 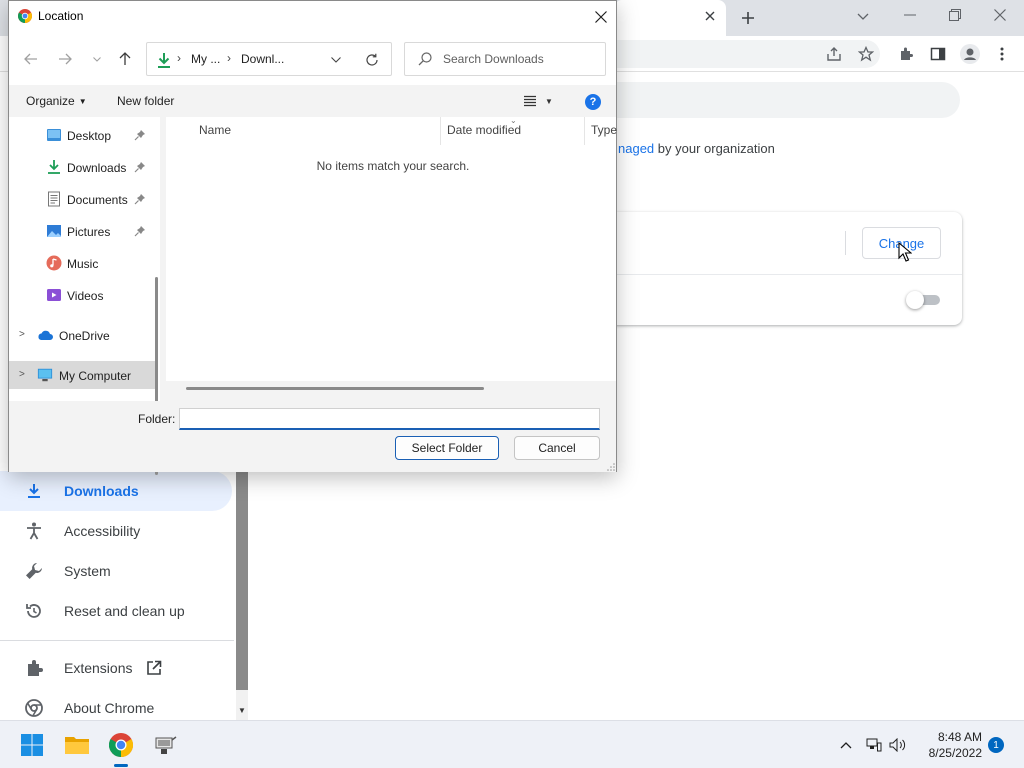 I want to click on recent-locations-icon, so click(x=97, y=59).